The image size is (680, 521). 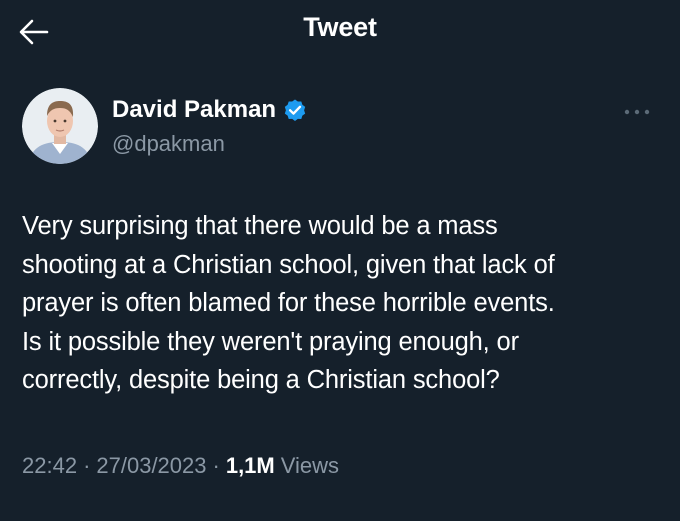 I want to click on views-count: 1,1M, so click(x=250, y=466).